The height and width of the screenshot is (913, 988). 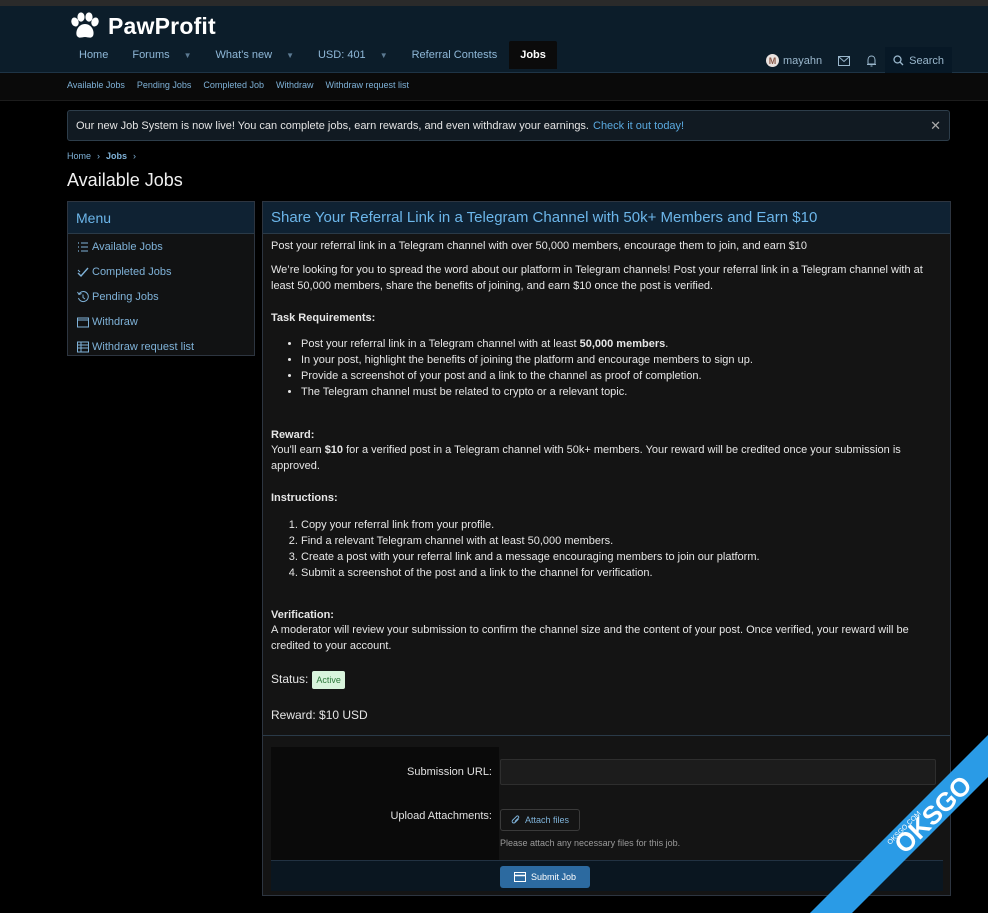 I want to click on sidebar-item-label: Pending Jobs, so click(x=125, y=296).